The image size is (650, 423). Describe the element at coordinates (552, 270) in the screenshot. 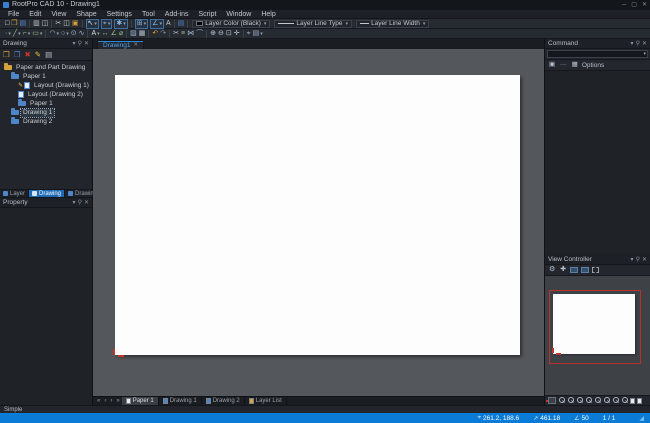

I see `vc-settings-icon: ⚙` at that location.